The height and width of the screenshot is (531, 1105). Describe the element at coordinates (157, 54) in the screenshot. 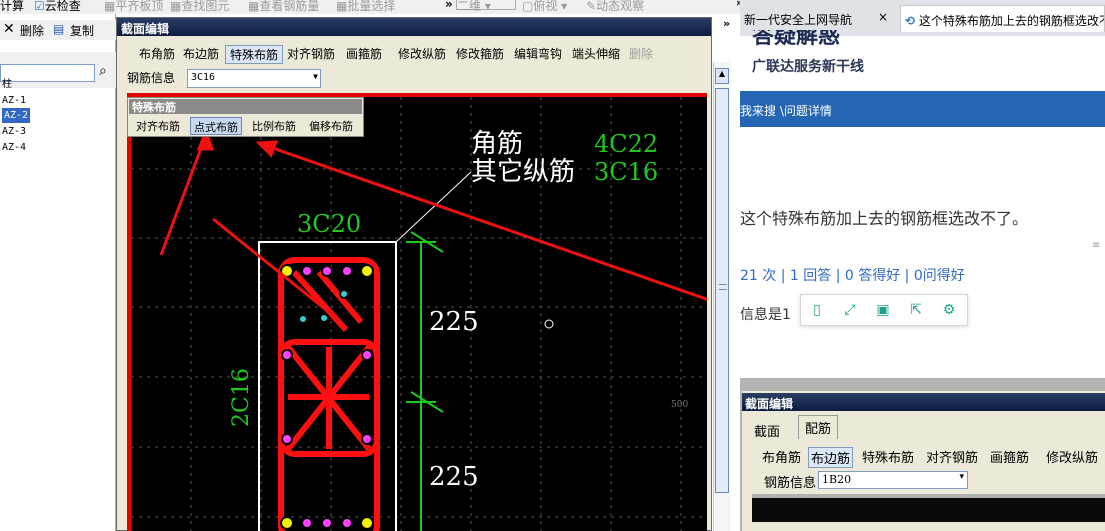

I see `btn-corner-rebar: 布角筋` at that location.